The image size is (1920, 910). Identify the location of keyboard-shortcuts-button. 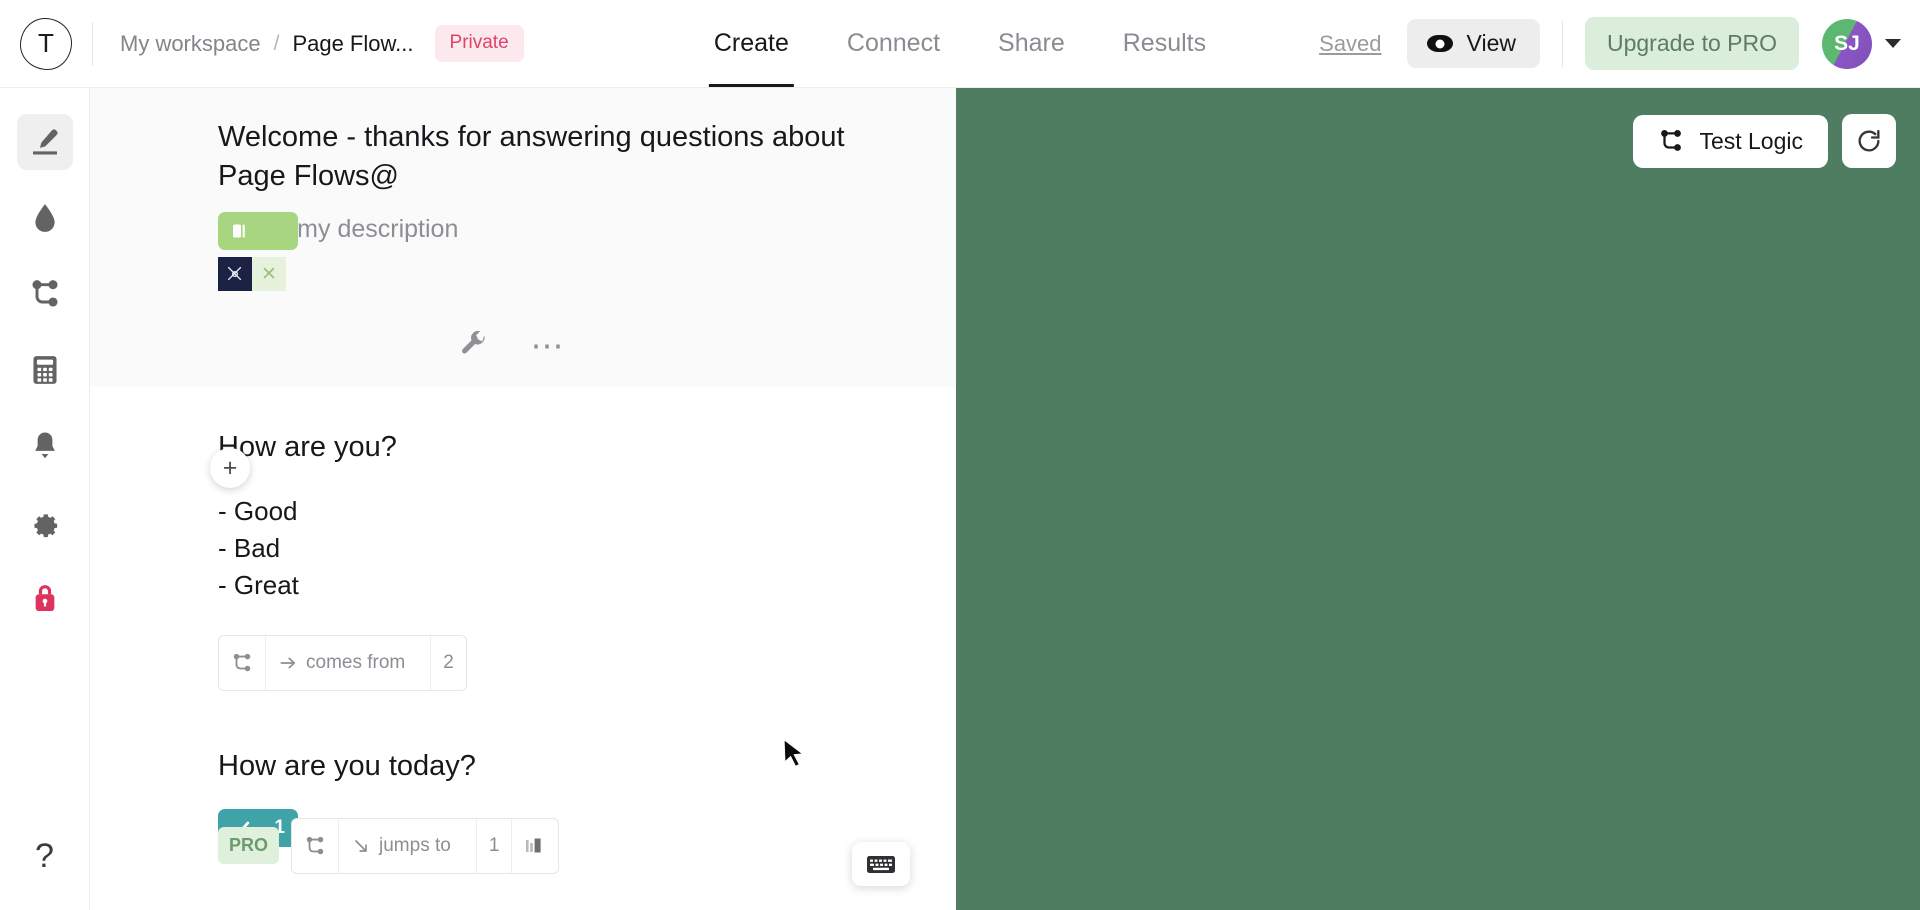
(881, 864).